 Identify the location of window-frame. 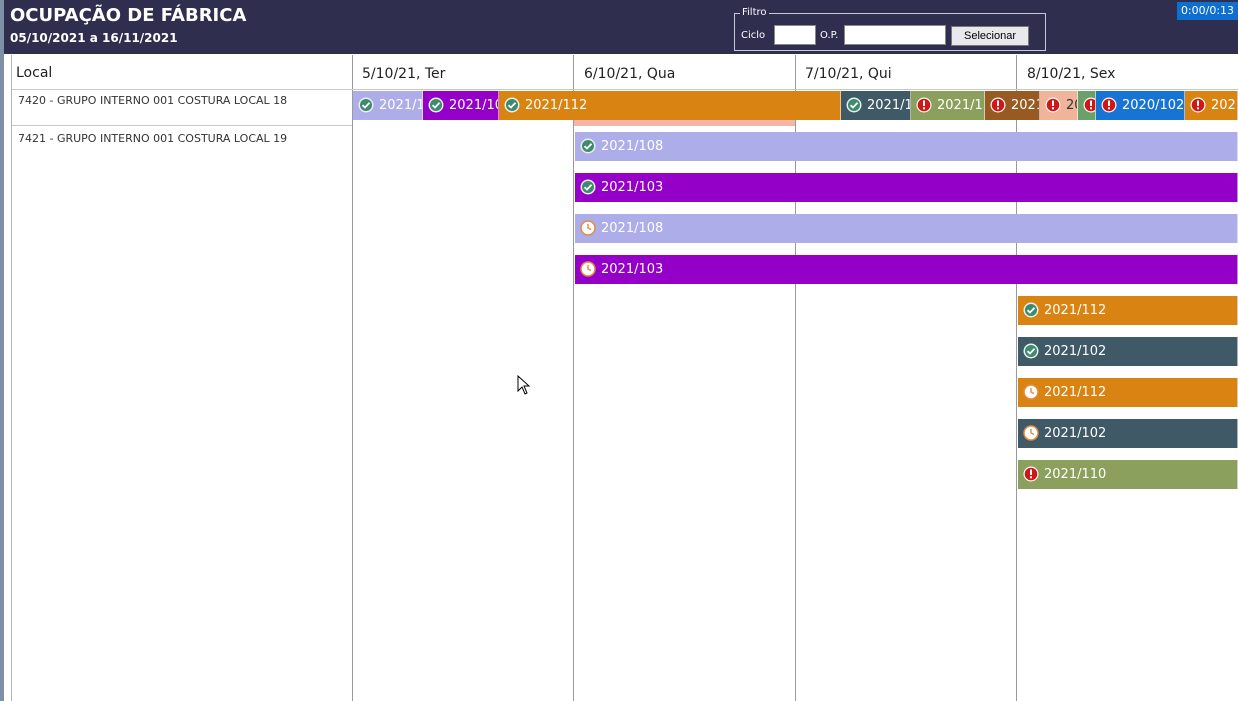
(2, 350).